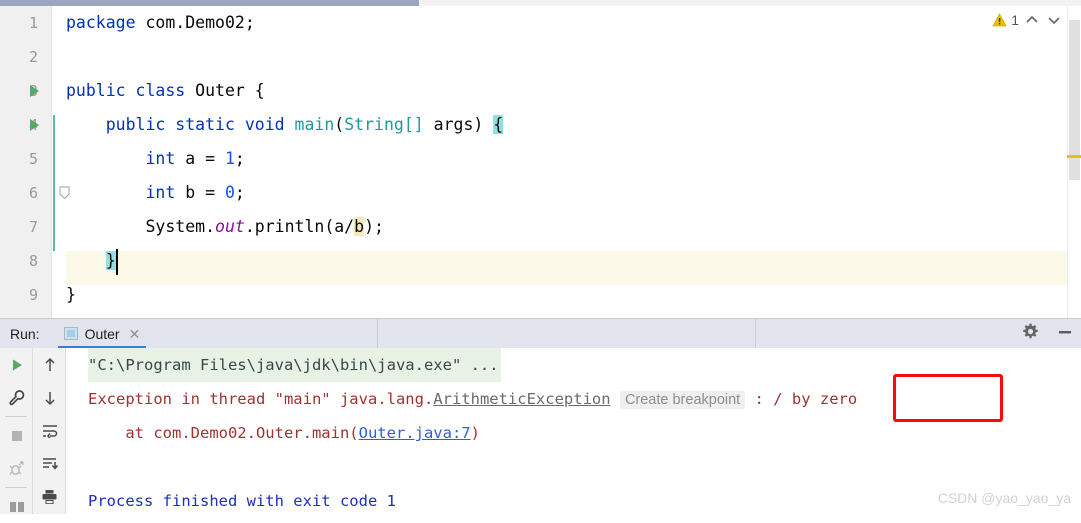  What do you see at coordinates (49, 397) in the screenshot?
I see `arrow-down-icon` at bounding box center [49, 397].